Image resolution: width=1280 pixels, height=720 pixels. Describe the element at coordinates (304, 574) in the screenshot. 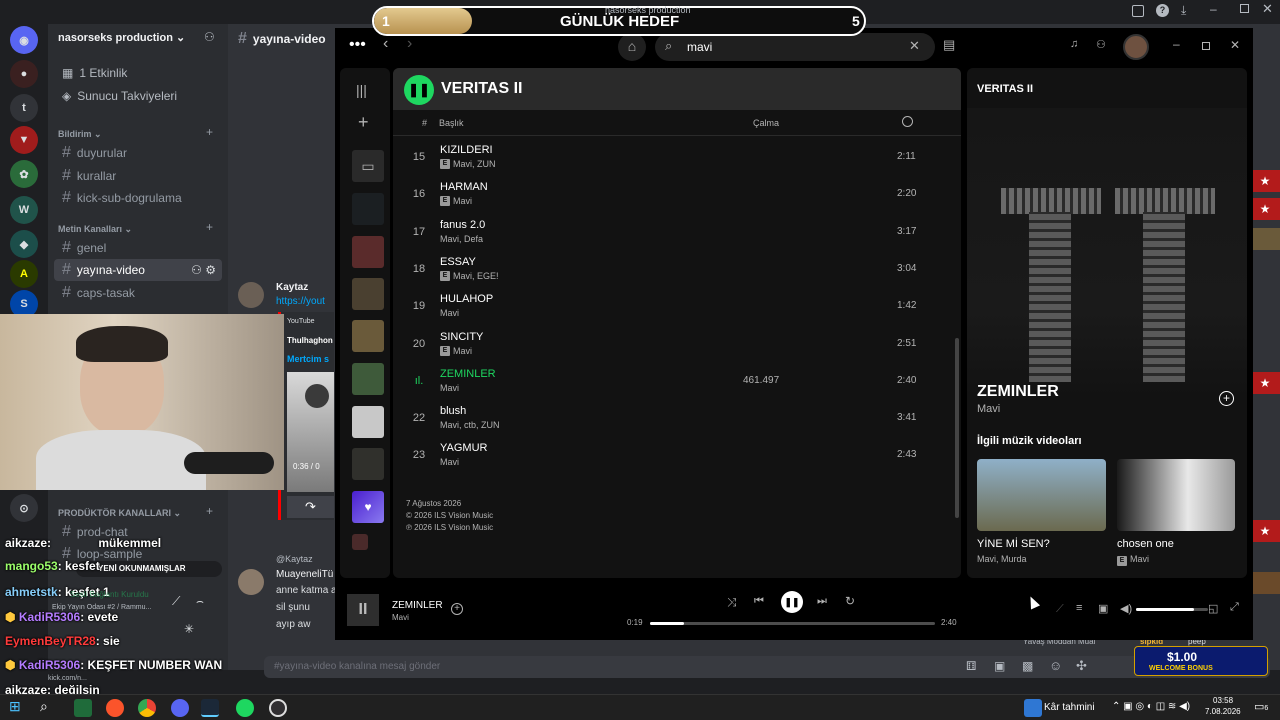

I see `reply-author2: MuayeneliTü` at that location.